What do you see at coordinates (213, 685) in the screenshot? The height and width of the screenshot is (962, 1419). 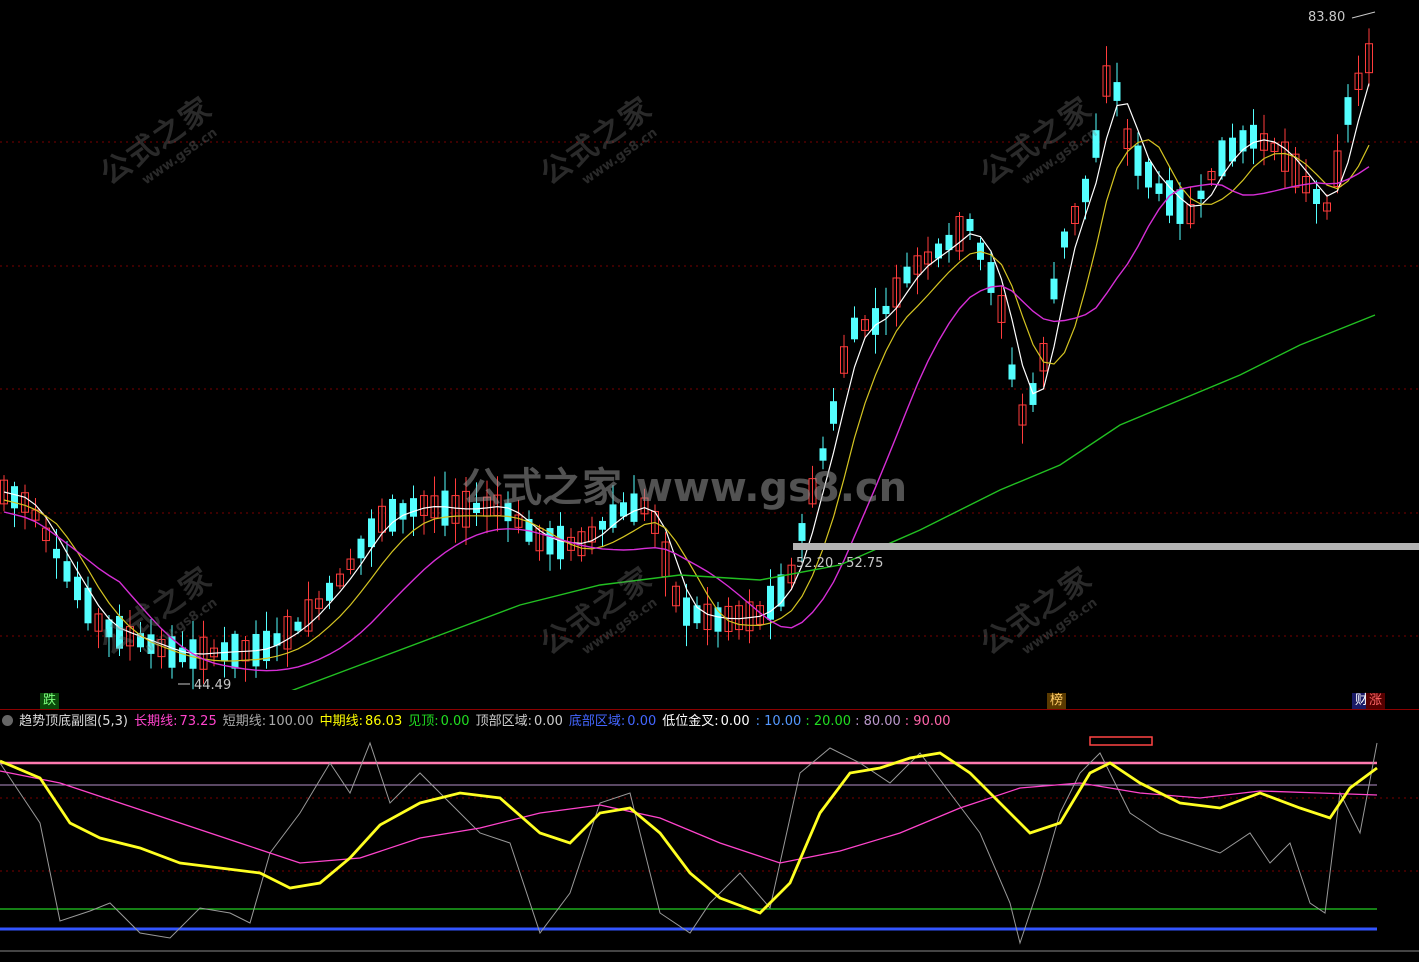 I see `low-price-label: 44.49` at bounding box center [213, 685].